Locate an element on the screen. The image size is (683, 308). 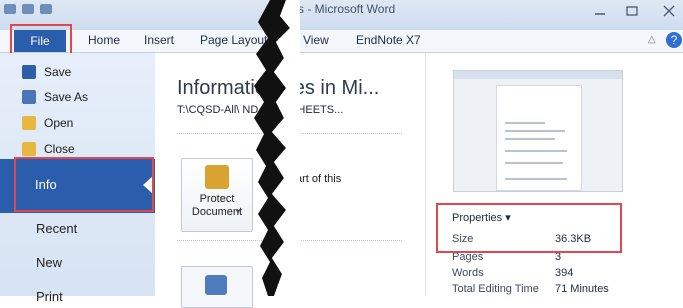
info-highlight is located at coordinates (84, 184).